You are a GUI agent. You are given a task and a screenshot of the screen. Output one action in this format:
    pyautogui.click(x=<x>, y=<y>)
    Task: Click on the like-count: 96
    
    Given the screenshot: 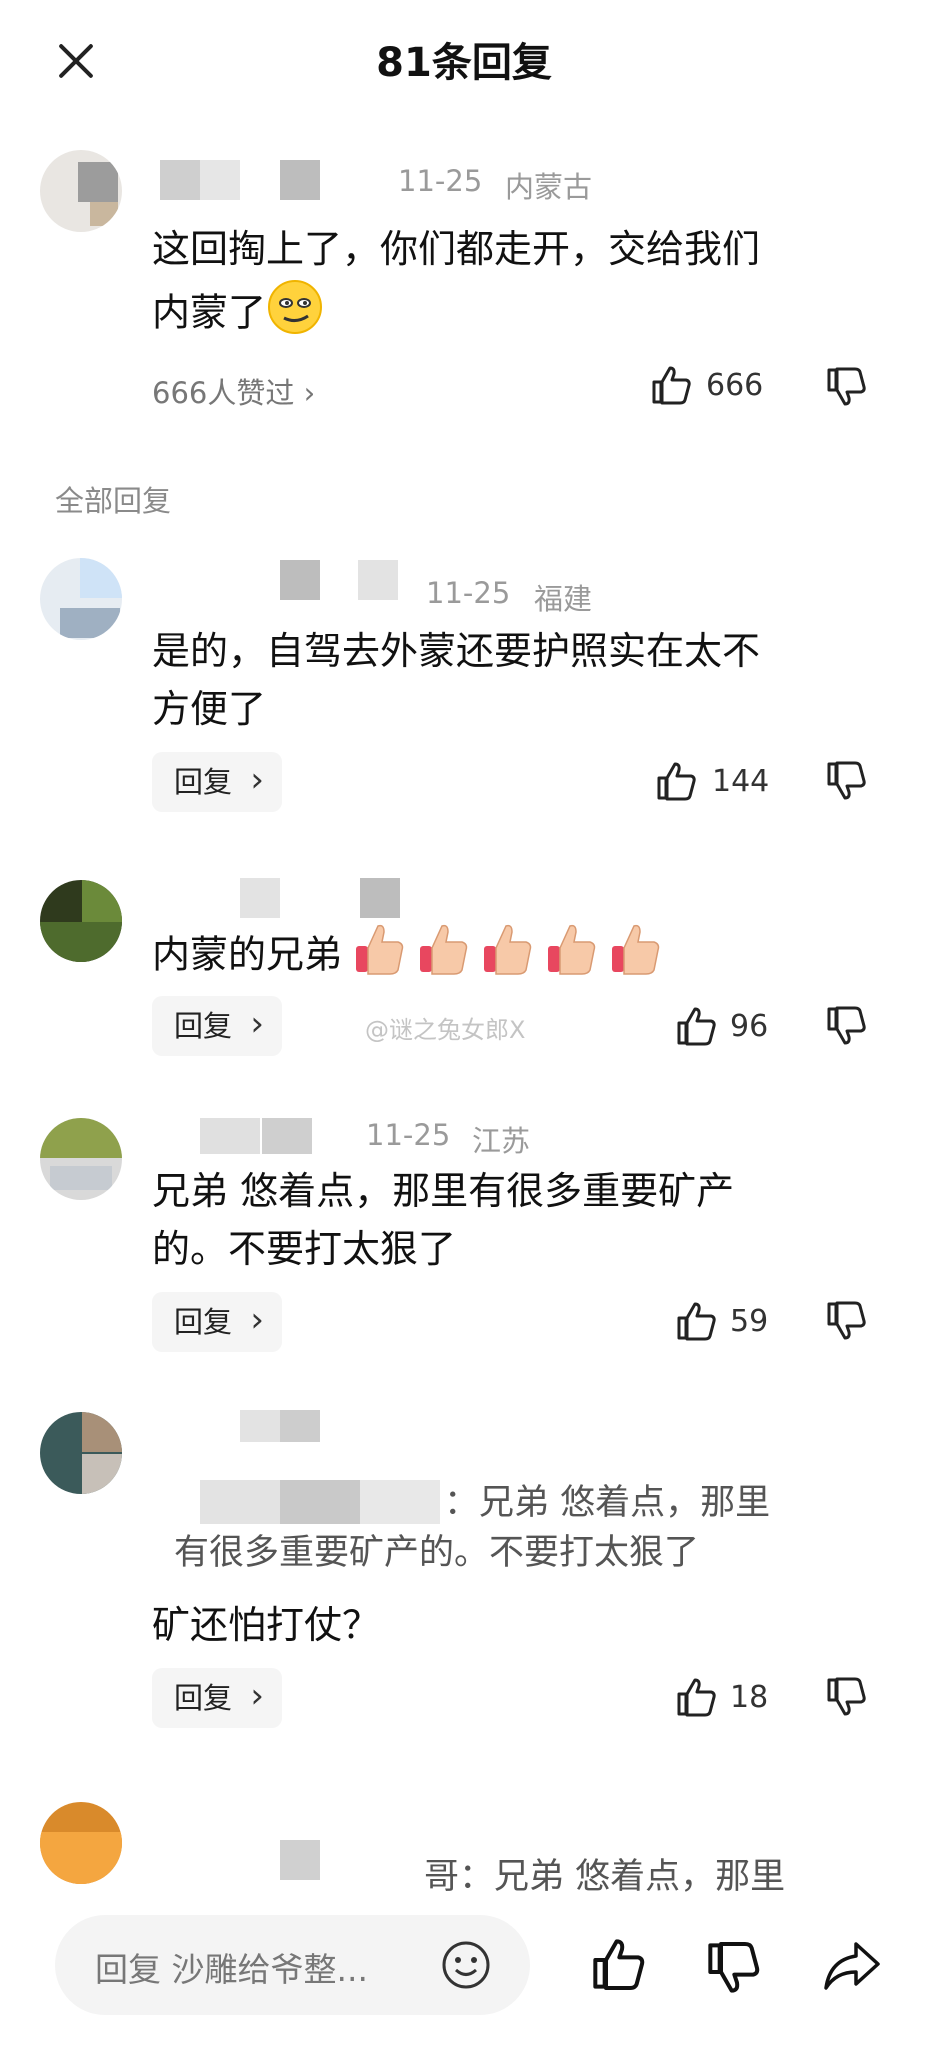 What is the action you would take?
    pyautogui.click(x=749, y=1026)
    